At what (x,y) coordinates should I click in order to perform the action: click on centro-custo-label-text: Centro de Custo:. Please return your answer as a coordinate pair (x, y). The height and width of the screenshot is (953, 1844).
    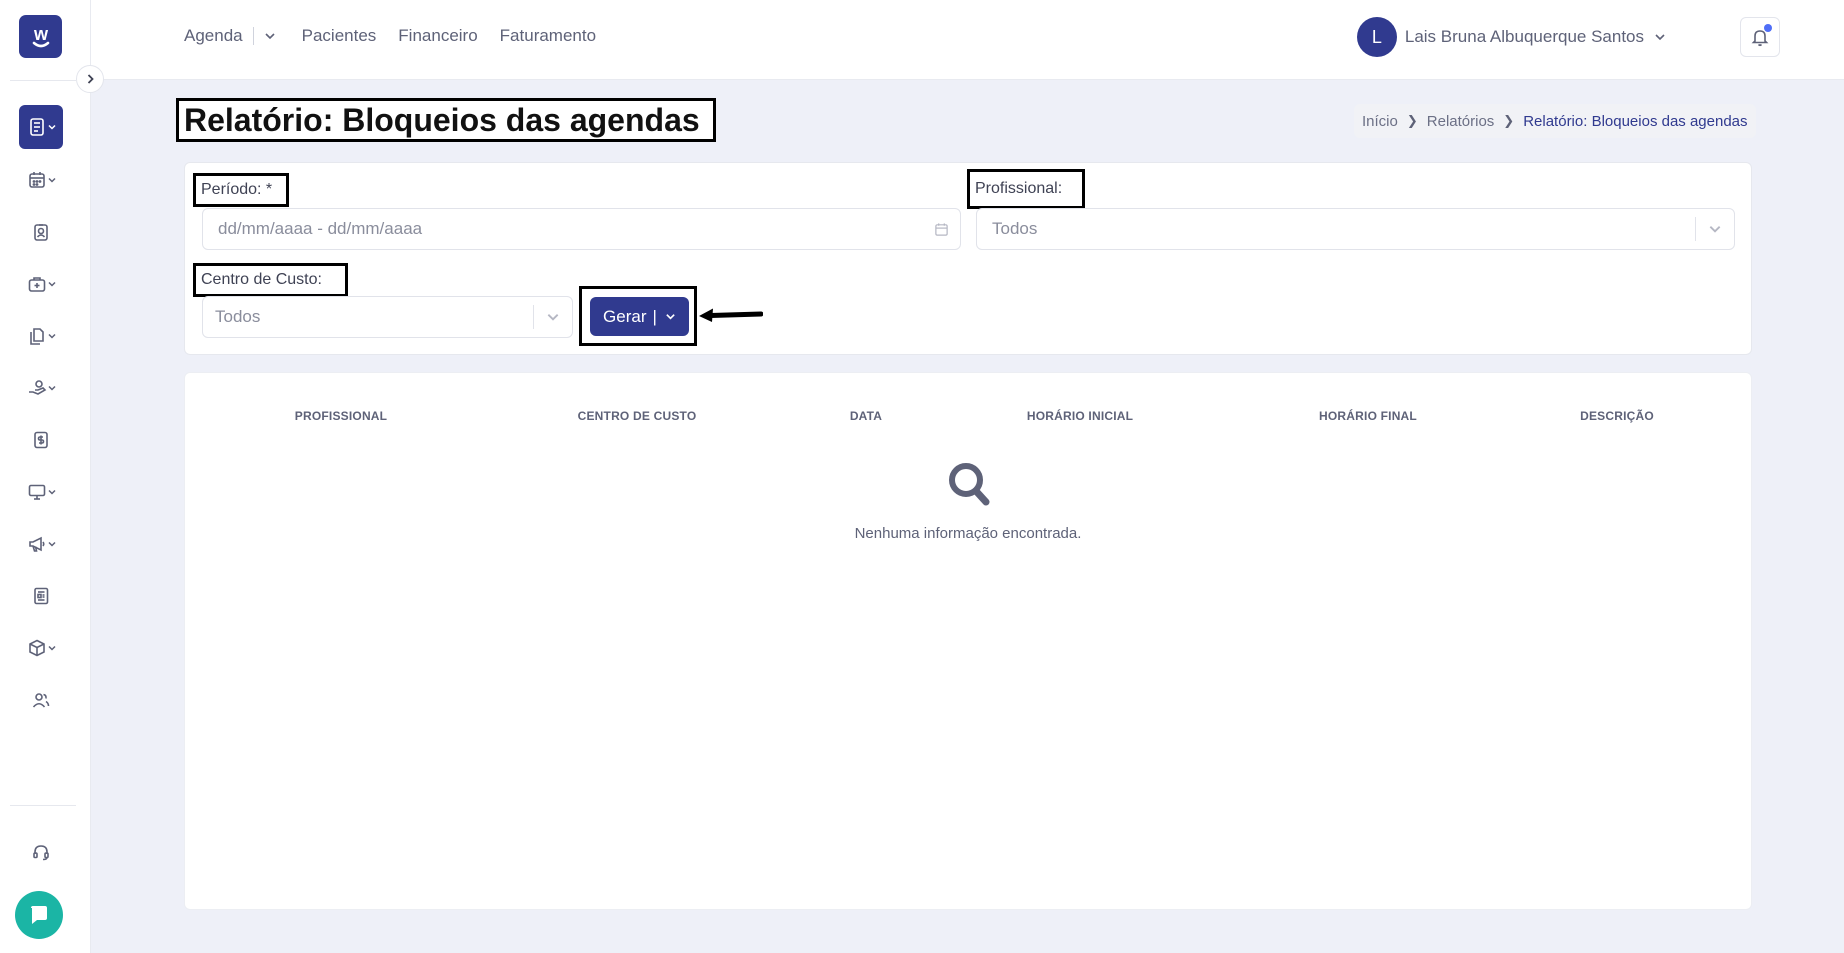
    Looking at the image, I should click on (261, 279).